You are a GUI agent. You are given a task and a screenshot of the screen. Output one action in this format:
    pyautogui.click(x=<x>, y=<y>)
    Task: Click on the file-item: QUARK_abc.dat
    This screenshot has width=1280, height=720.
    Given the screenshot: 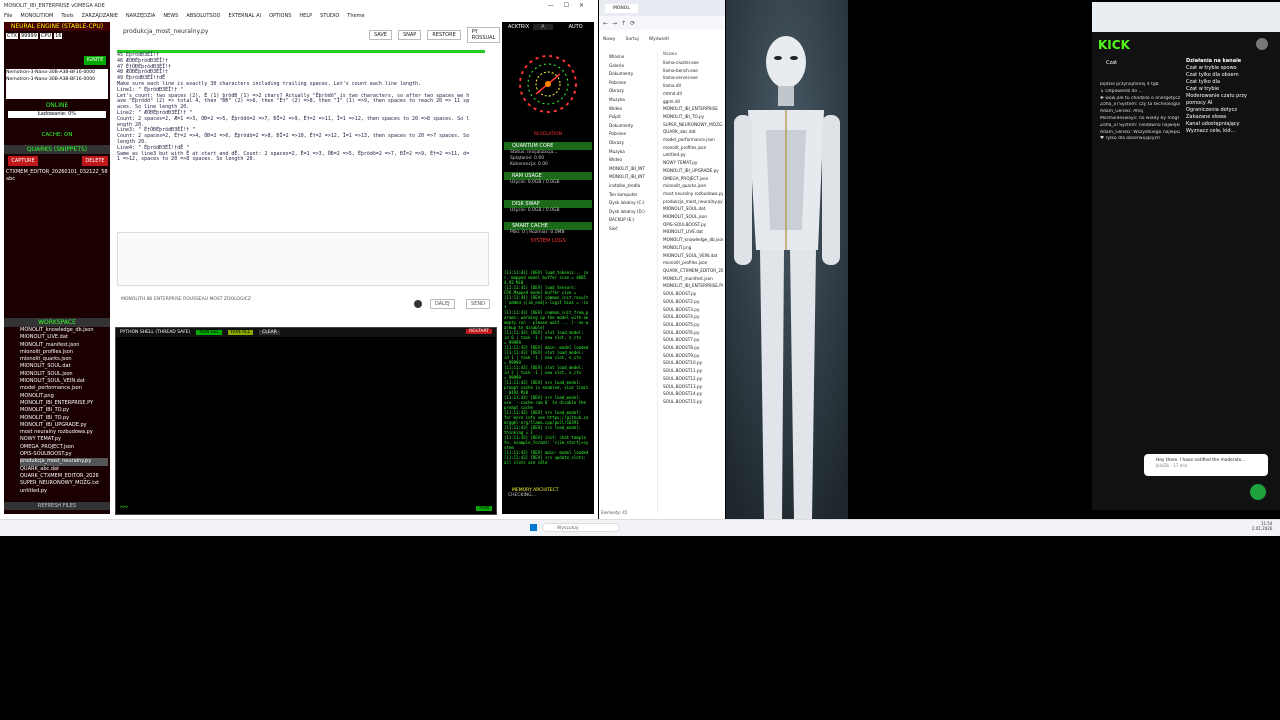 What is the action you would take?
    pyautogui.click(x=691, y=132)
    